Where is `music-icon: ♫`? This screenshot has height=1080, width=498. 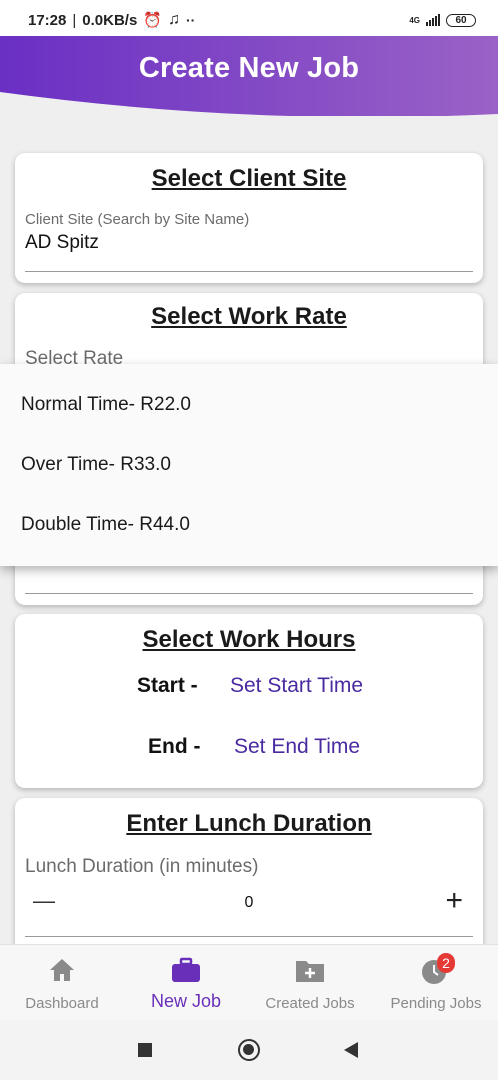
music-icon: ♫ is located at coordinates (174, 19).